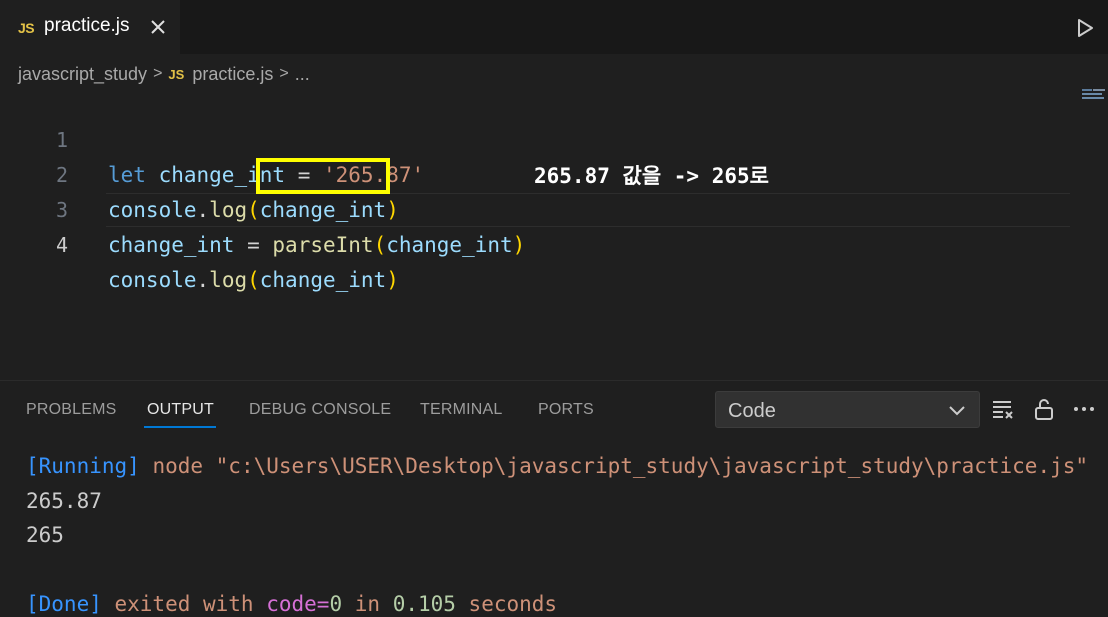 The image size is (1108, 617). What do you see at coordinates (461, 410) in the screenshot?
I see `tab-terminal: TERMINAL` at bounding box center [461, 410].